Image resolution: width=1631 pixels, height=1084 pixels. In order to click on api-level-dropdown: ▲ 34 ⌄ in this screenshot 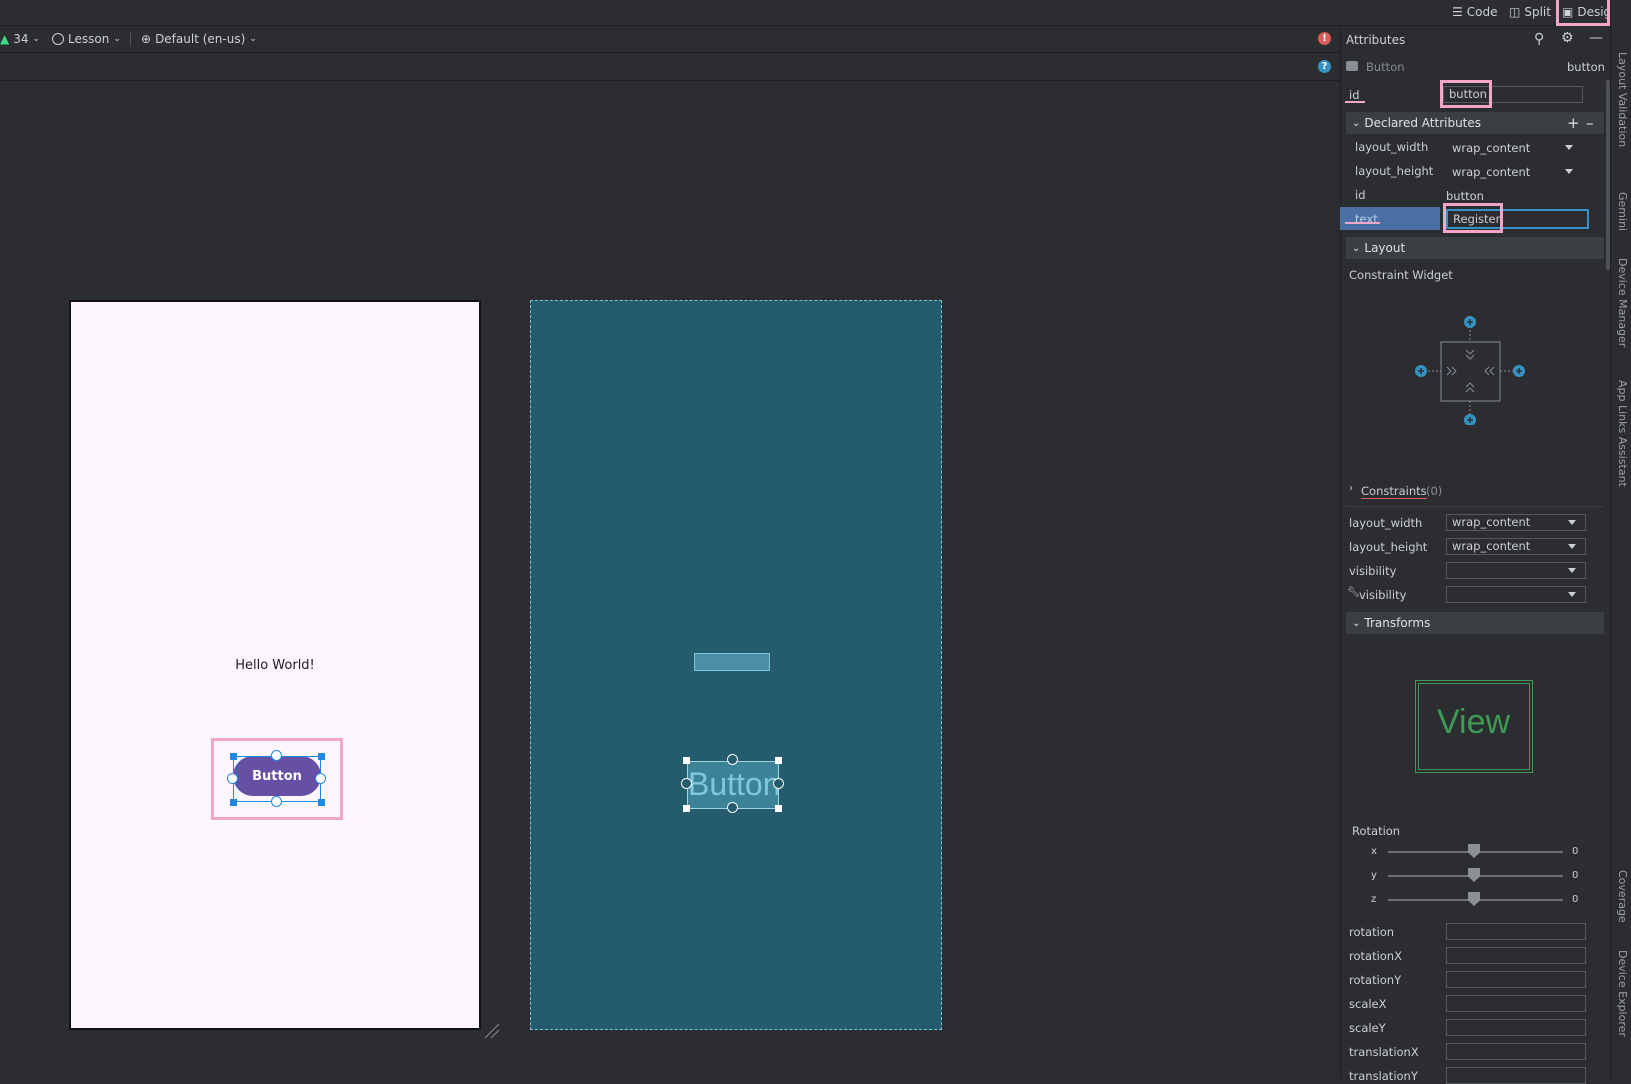, I will do `click(20, 39)`.